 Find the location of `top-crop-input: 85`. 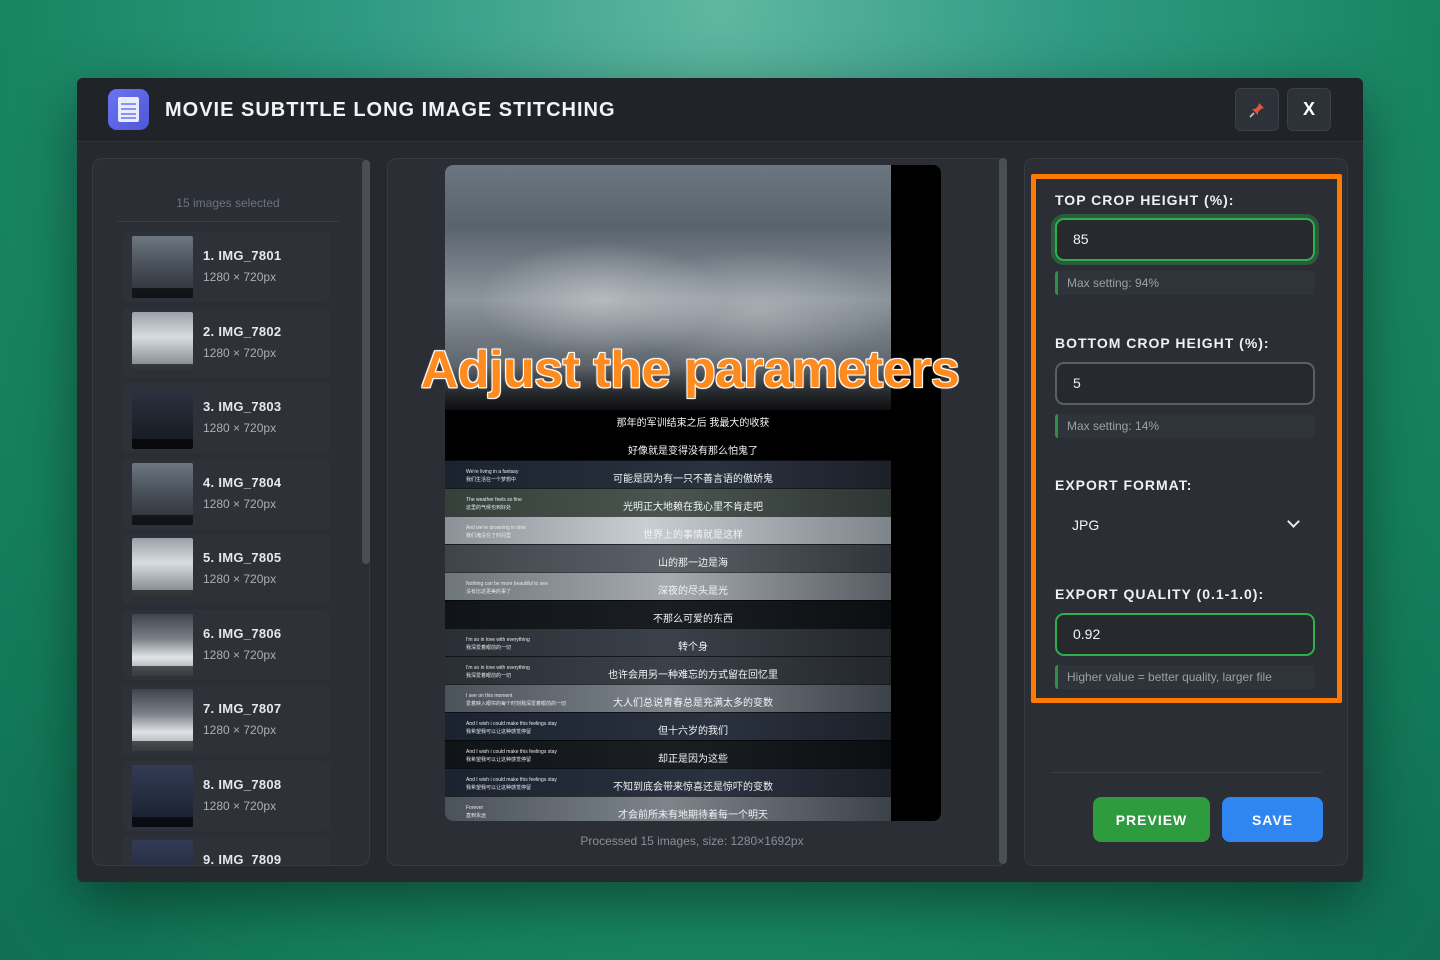

top-crop-input: 85 is located at coordinates (1185, 239).